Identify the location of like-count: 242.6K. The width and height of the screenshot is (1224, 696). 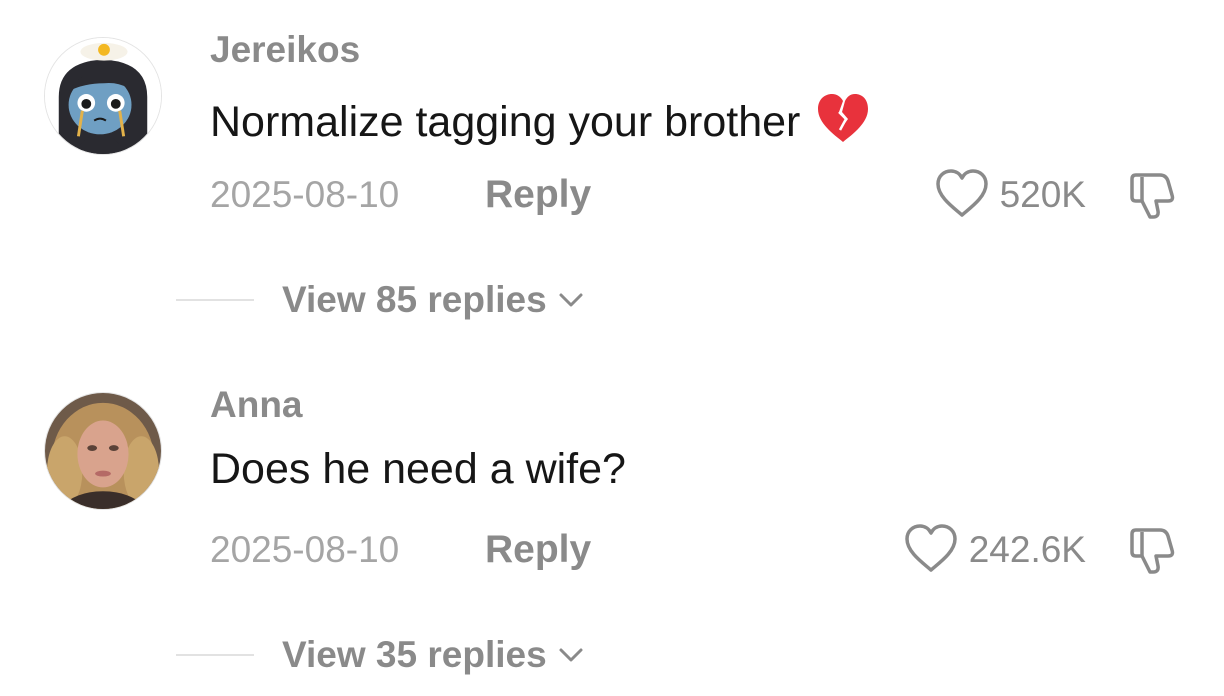
(1027, 549).